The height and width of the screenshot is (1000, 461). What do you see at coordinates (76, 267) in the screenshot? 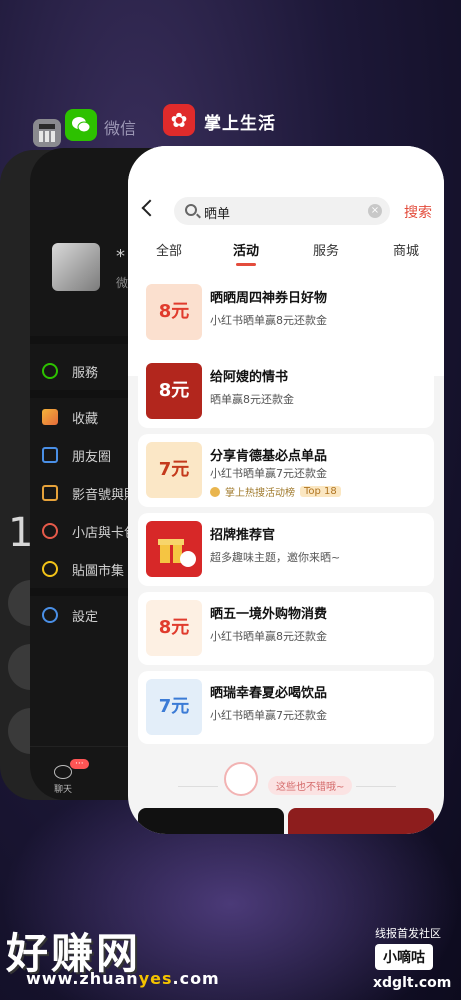
I see `avatar` at bounding box center [76, 267].